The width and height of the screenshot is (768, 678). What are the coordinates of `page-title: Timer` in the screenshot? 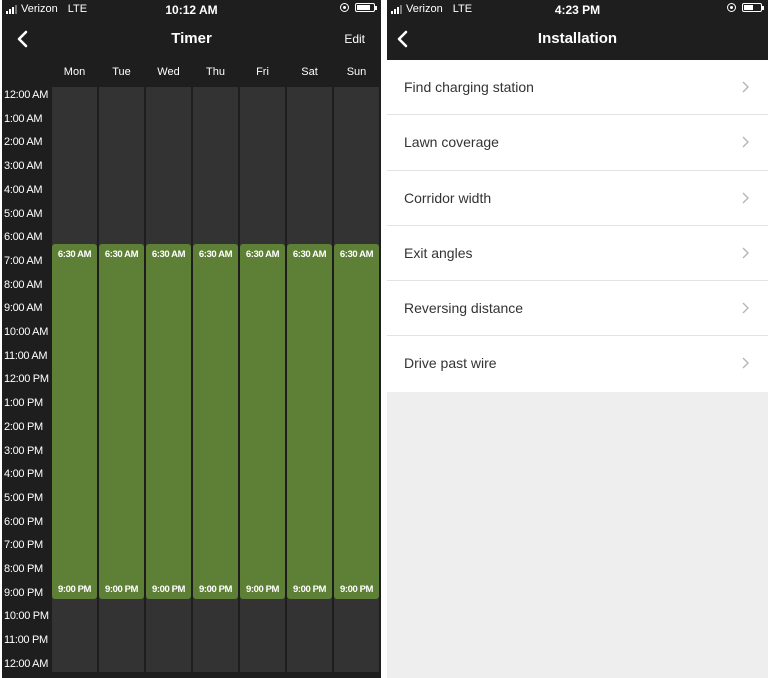 It's located at (191, 38).